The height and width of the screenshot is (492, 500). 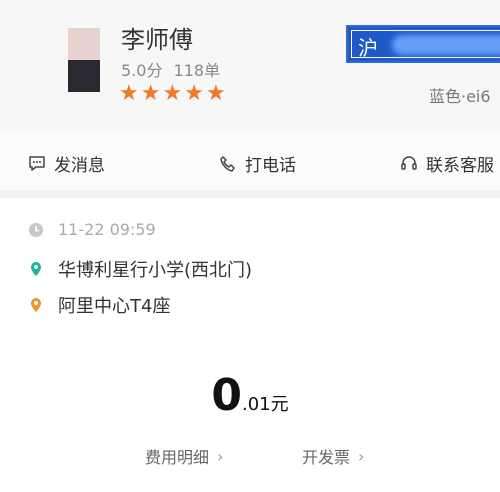 I want to click on call-label: 打电话, so click(x=270, y=166).